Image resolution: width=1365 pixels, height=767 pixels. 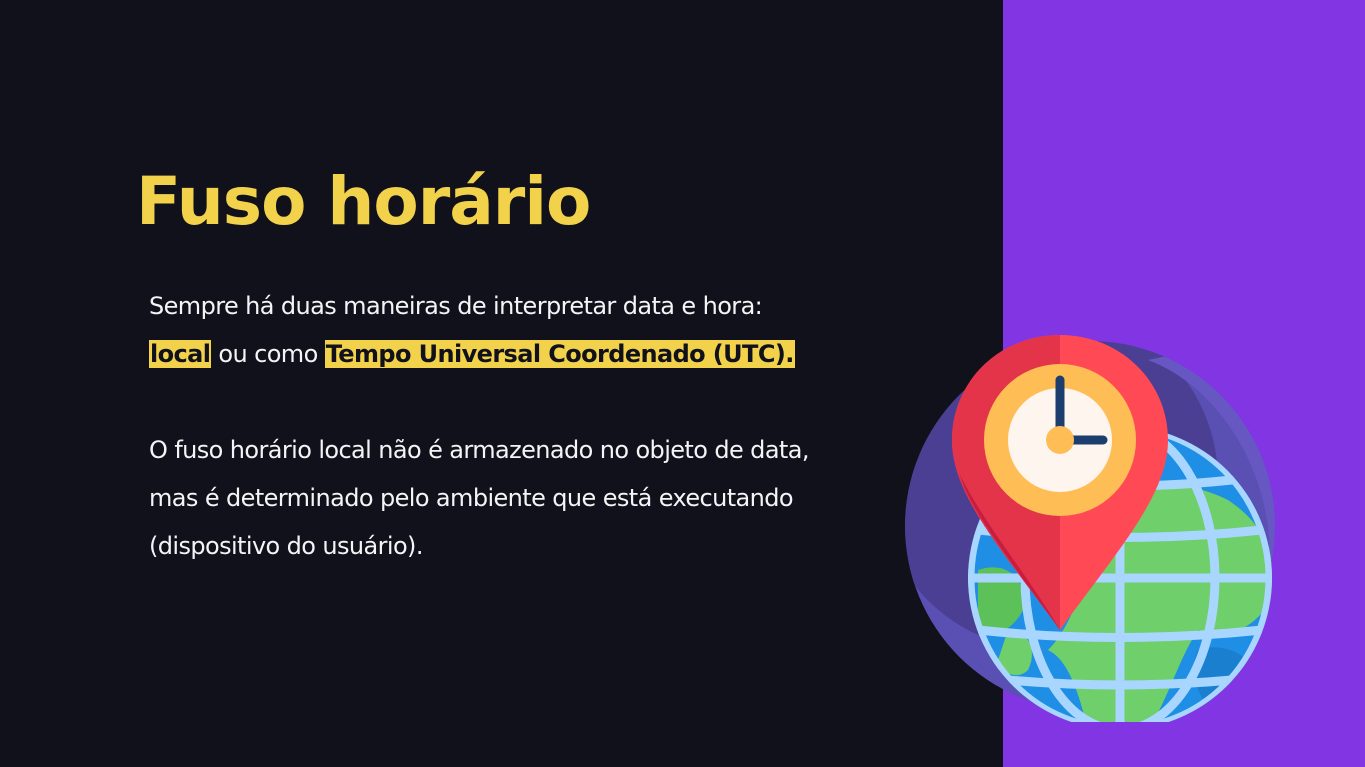 I want to click on explanation-line-3: (dispositivo do usuário)., so click(x=286, y=546).